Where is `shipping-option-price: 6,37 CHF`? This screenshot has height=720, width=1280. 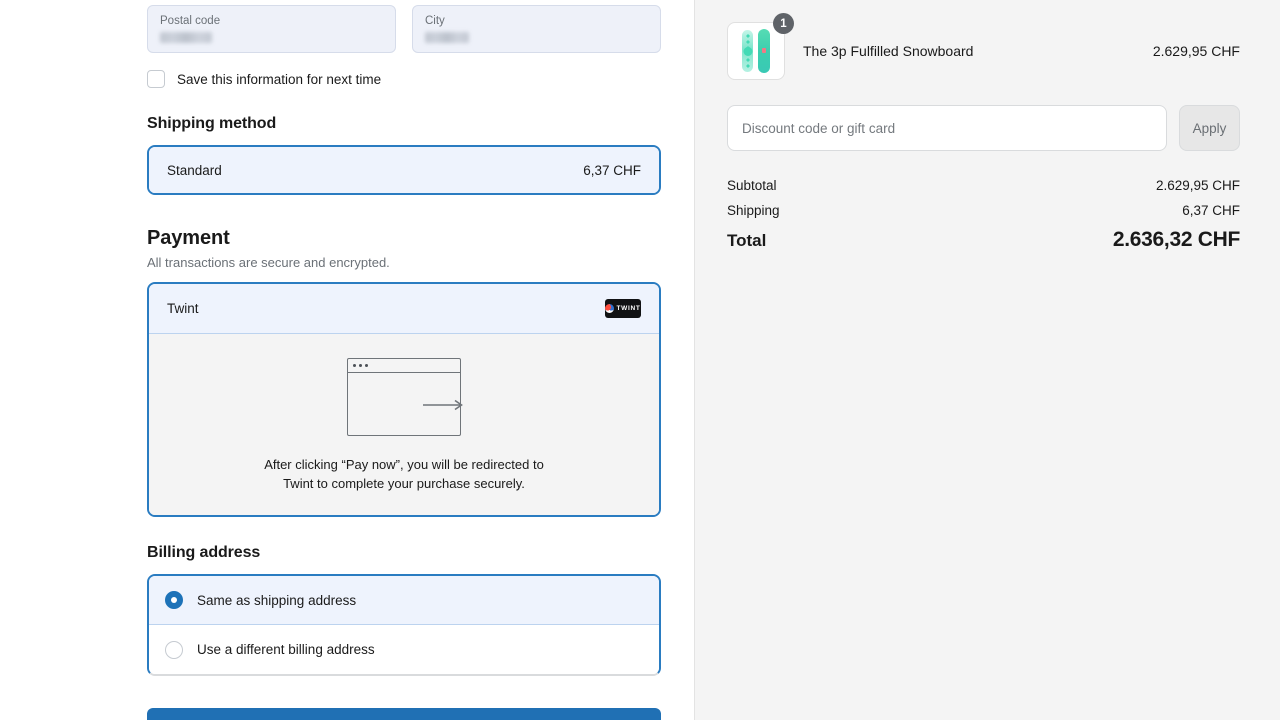 shipping-option-price: 6,37 CHF is located at coordinates (612, 170).